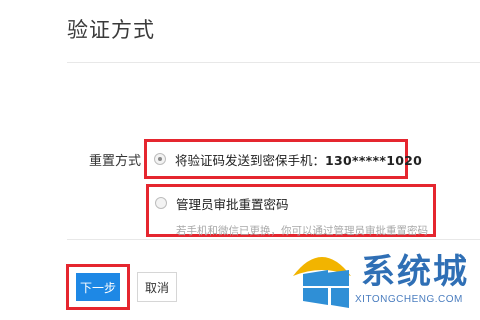 Image resolution: width=480 pixels, height=320 pixels. I want to click on next-button-highlight: 下一步, so click(98, 287).